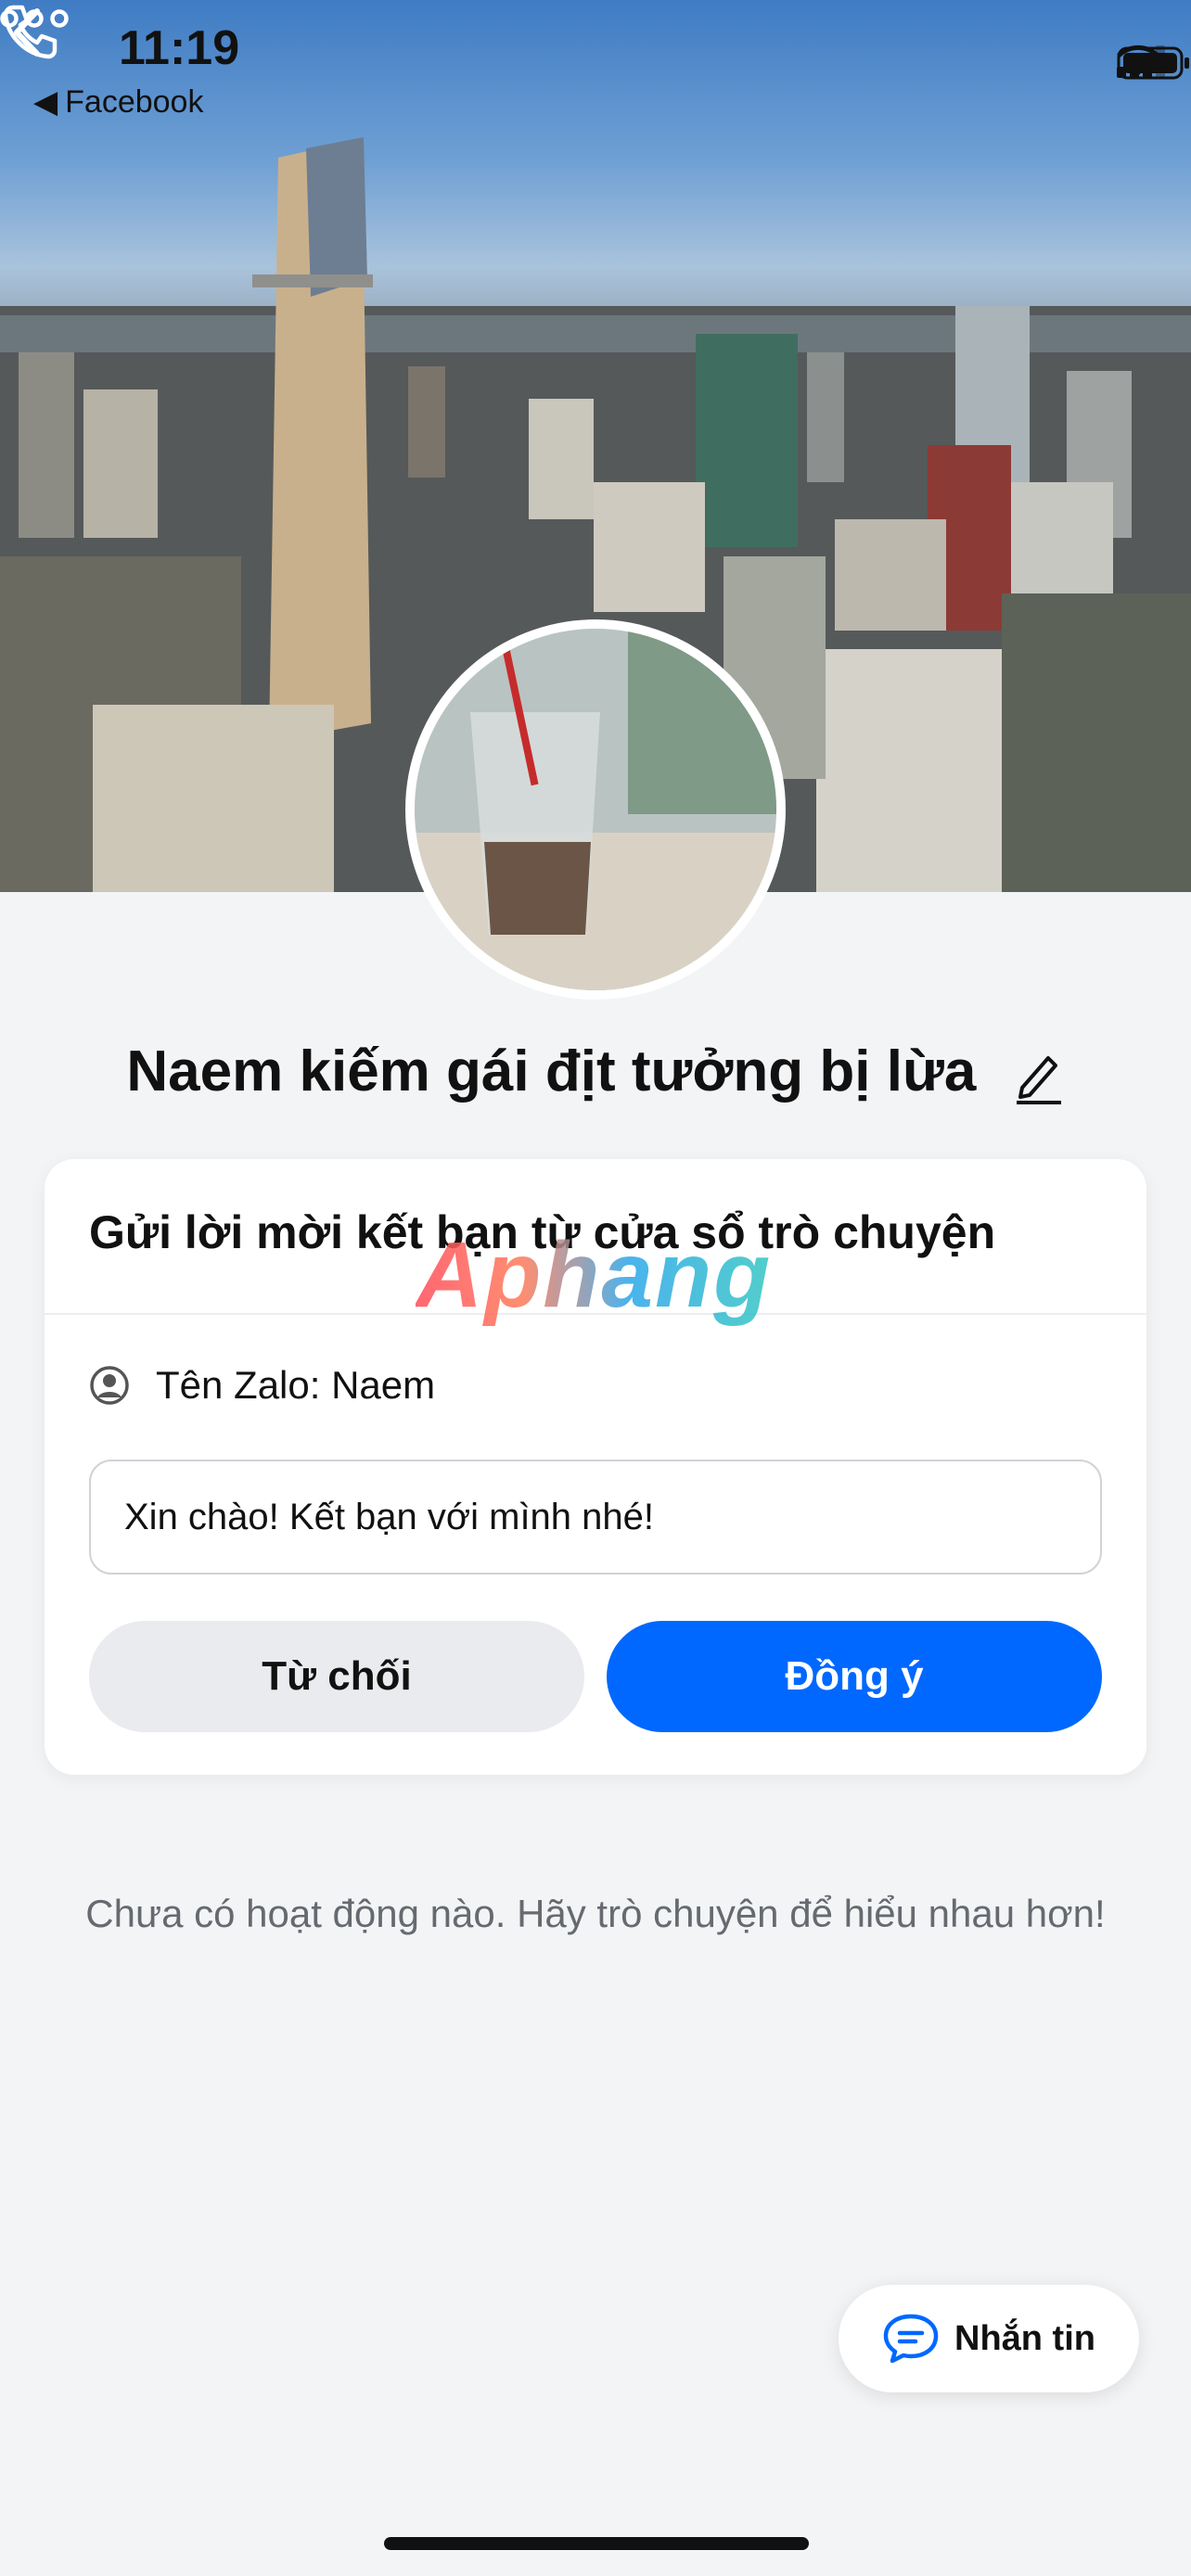 This screenshot has height=2576, width=1191. Describe the element at coordinates (1153, 63) in the screenshot. I see `battery-icon` at that location.